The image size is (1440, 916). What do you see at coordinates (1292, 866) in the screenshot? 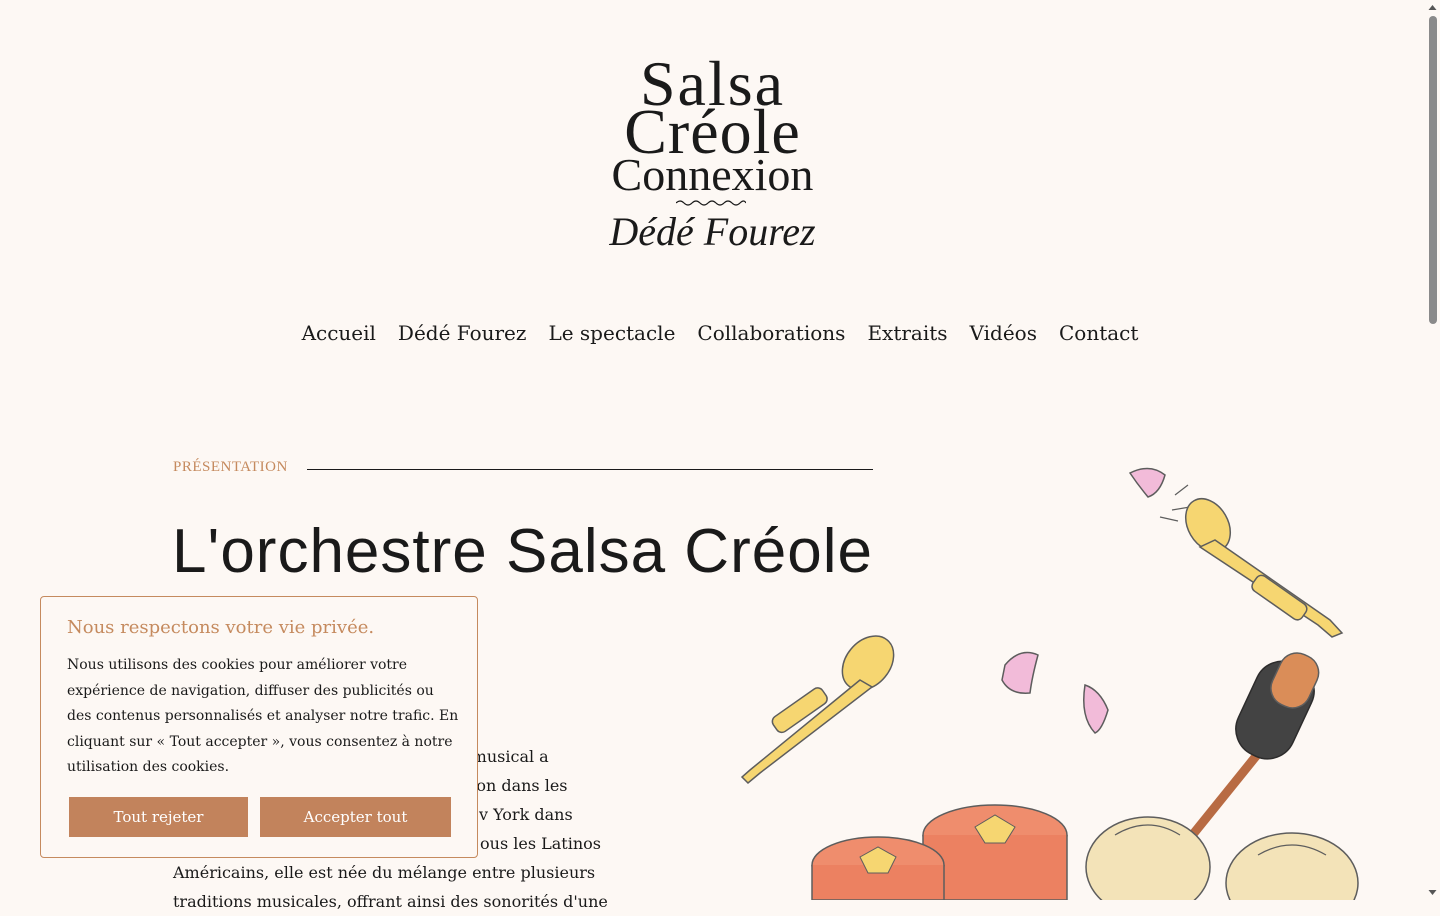
I see `onion-icon` at bounding box center [1292, 866].